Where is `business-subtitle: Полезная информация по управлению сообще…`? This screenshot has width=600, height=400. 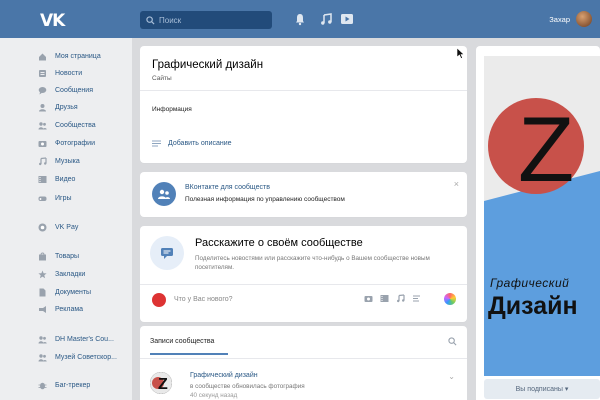 business-subtitle: Полезная информация по управлению сообще… is located at coordinates (265, 199).